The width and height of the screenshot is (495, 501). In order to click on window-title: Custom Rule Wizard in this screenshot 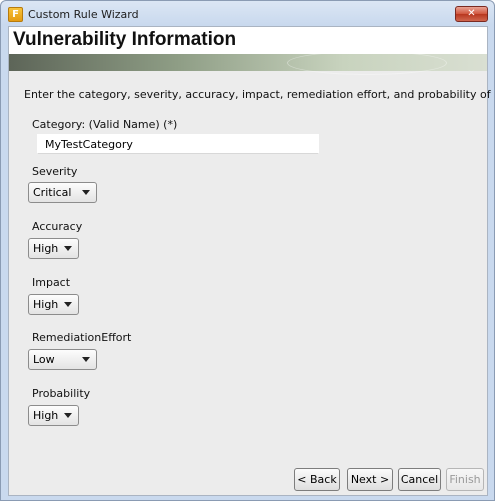, I will do `click(83, 14)`.